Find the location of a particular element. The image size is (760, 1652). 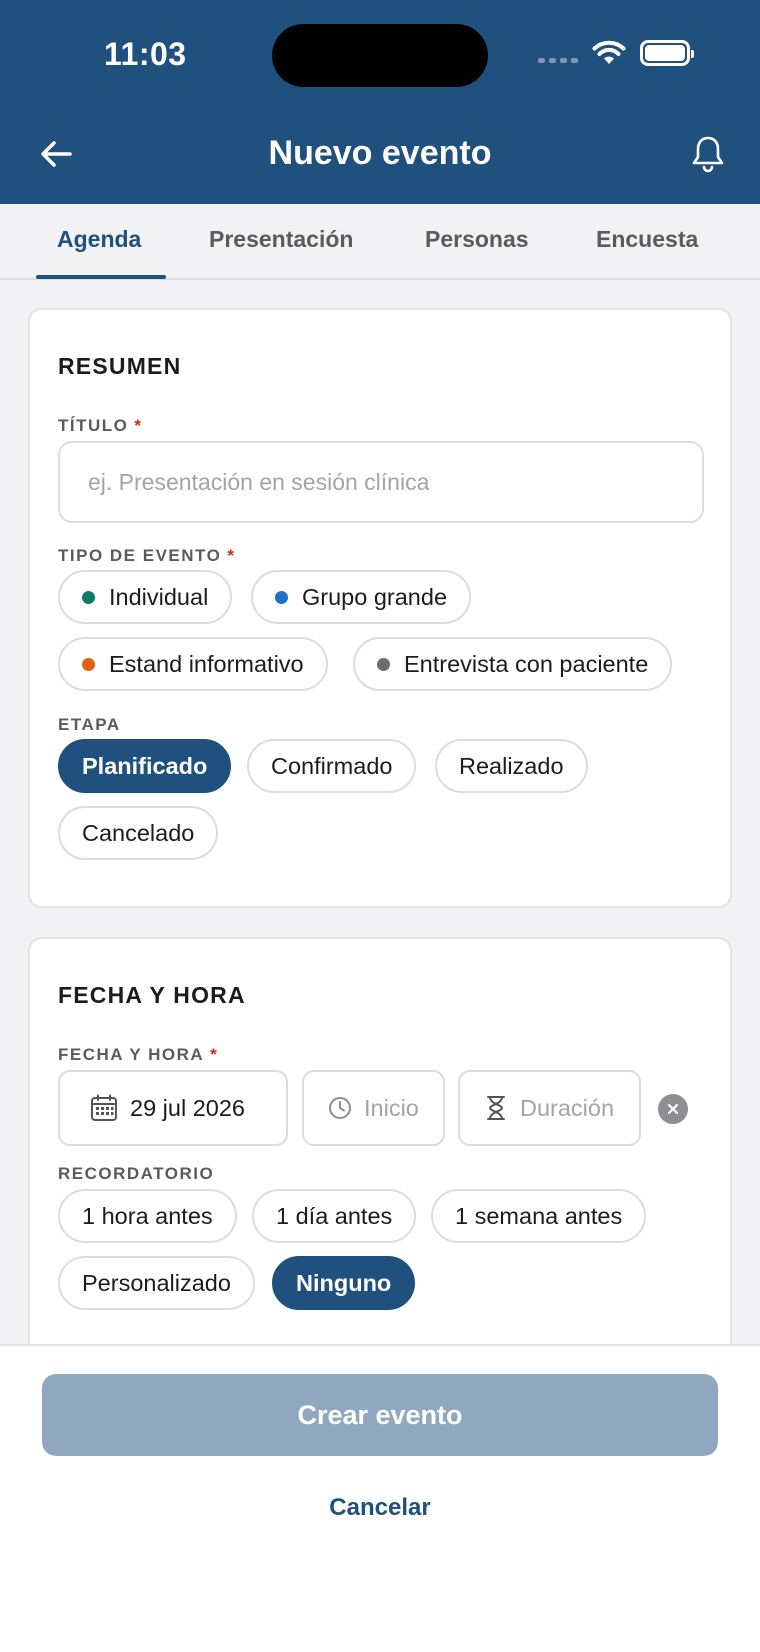

tab-personas: Personas is located at coordinates (477, 253).